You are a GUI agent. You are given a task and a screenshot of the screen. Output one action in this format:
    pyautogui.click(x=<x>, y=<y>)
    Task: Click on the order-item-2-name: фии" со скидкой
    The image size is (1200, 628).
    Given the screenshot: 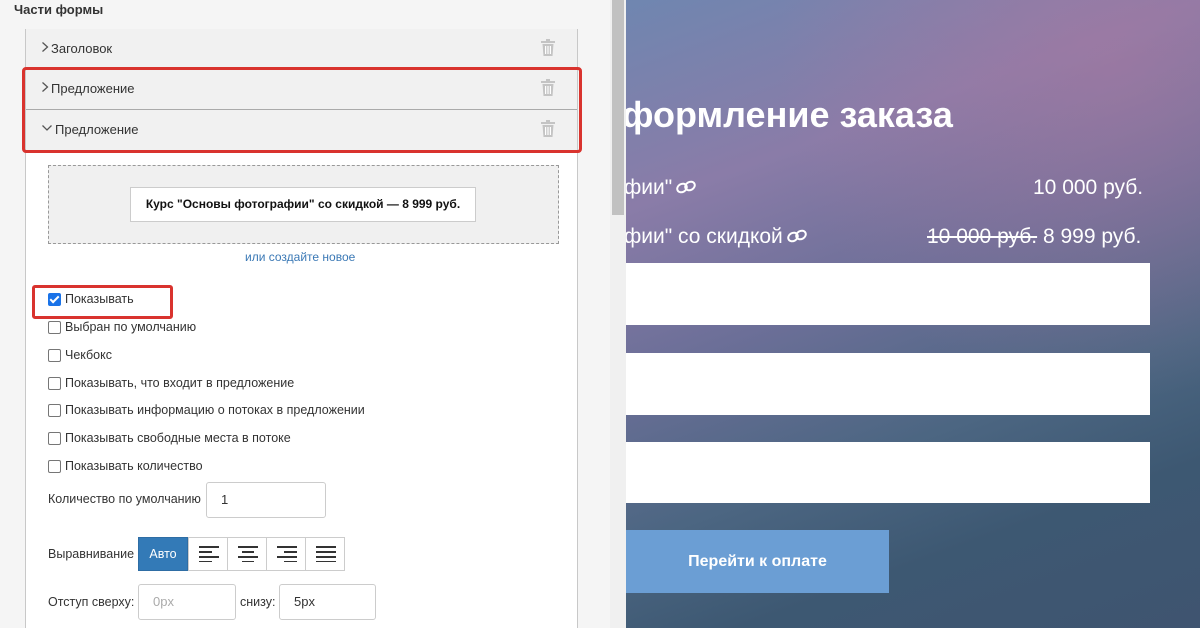 What is the action you would take?
    pyautogui.click(x=716, y=237)
    